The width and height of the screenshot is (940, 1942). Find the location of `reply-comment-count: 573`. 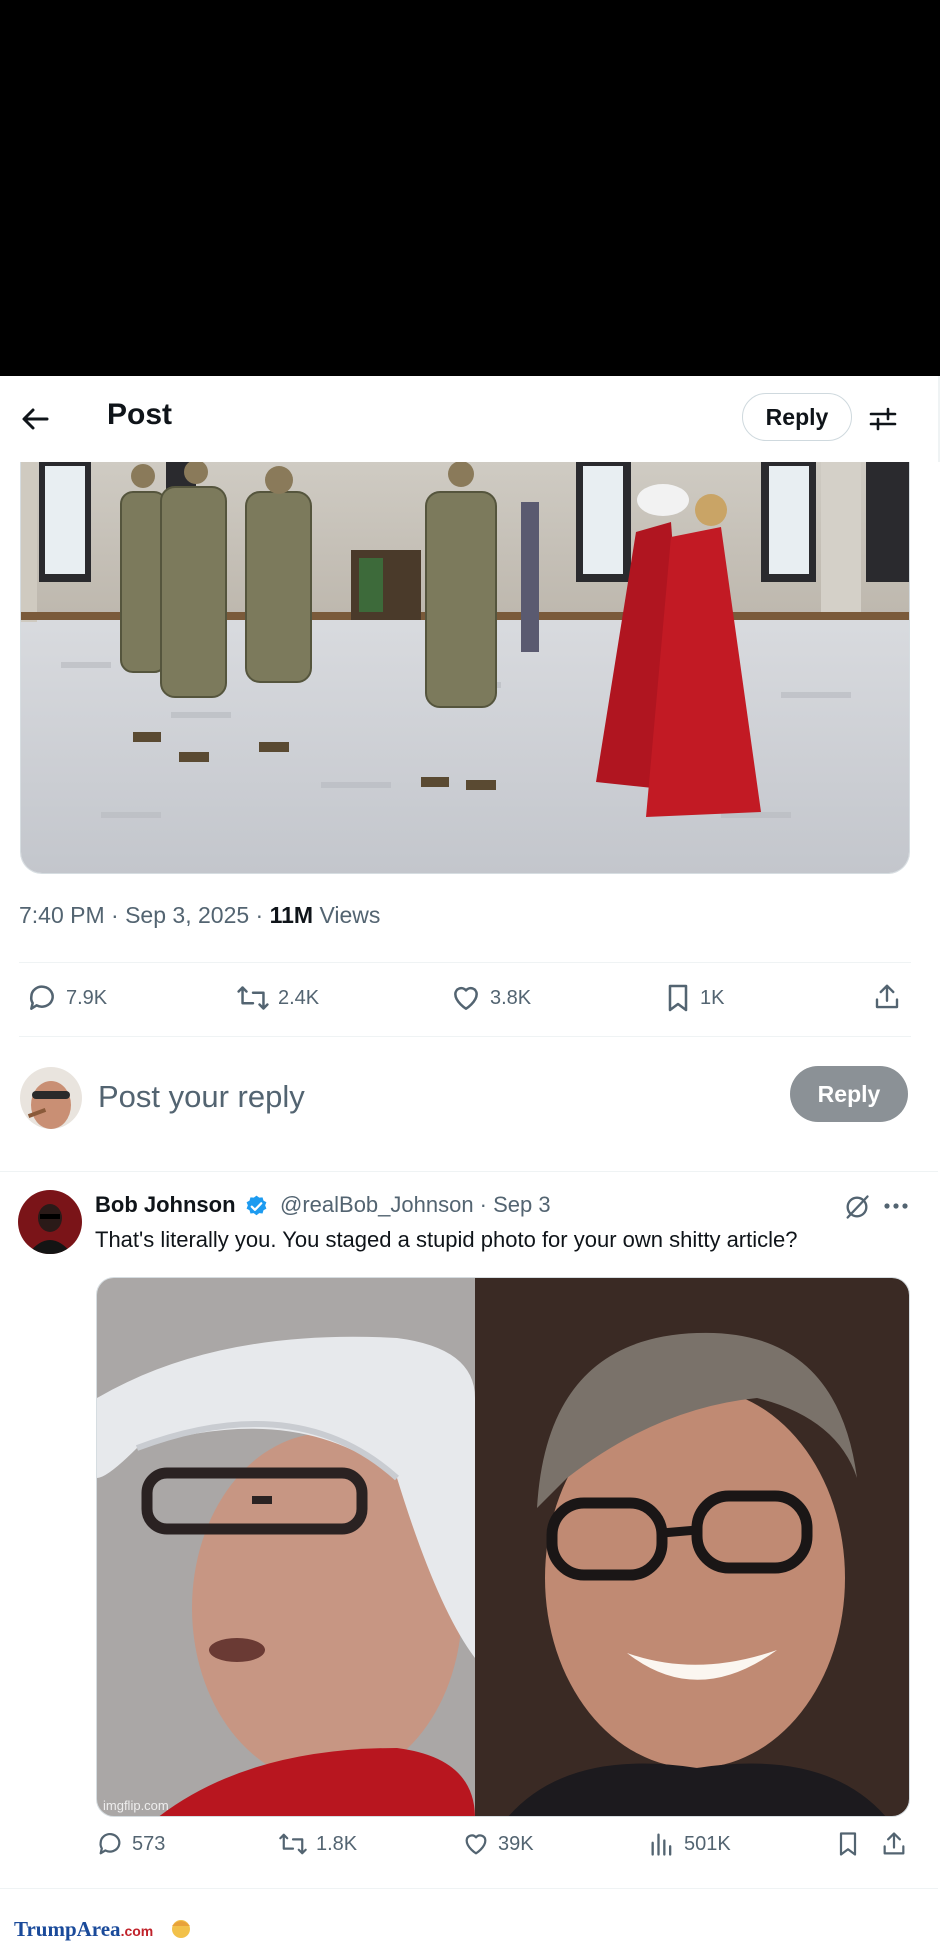

reply-comment-count: 573 is located at coordinates (149, 1843).